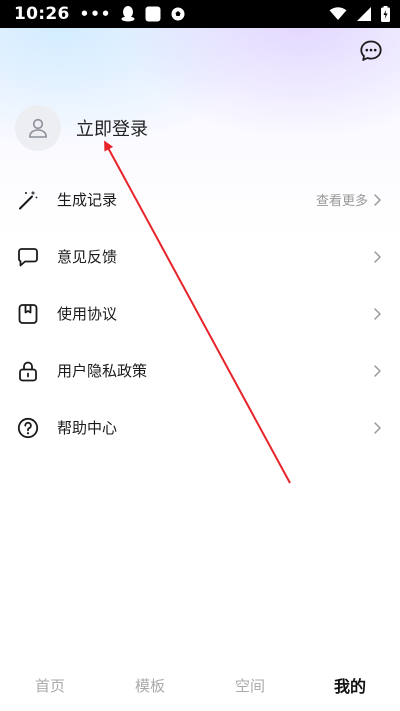 This screenshot has height=711, width=400. What do you see at coordinates (87, 428) in the screenshot?
I see `menu-item-label: 帮助中心` at bounding box center [87, 428].